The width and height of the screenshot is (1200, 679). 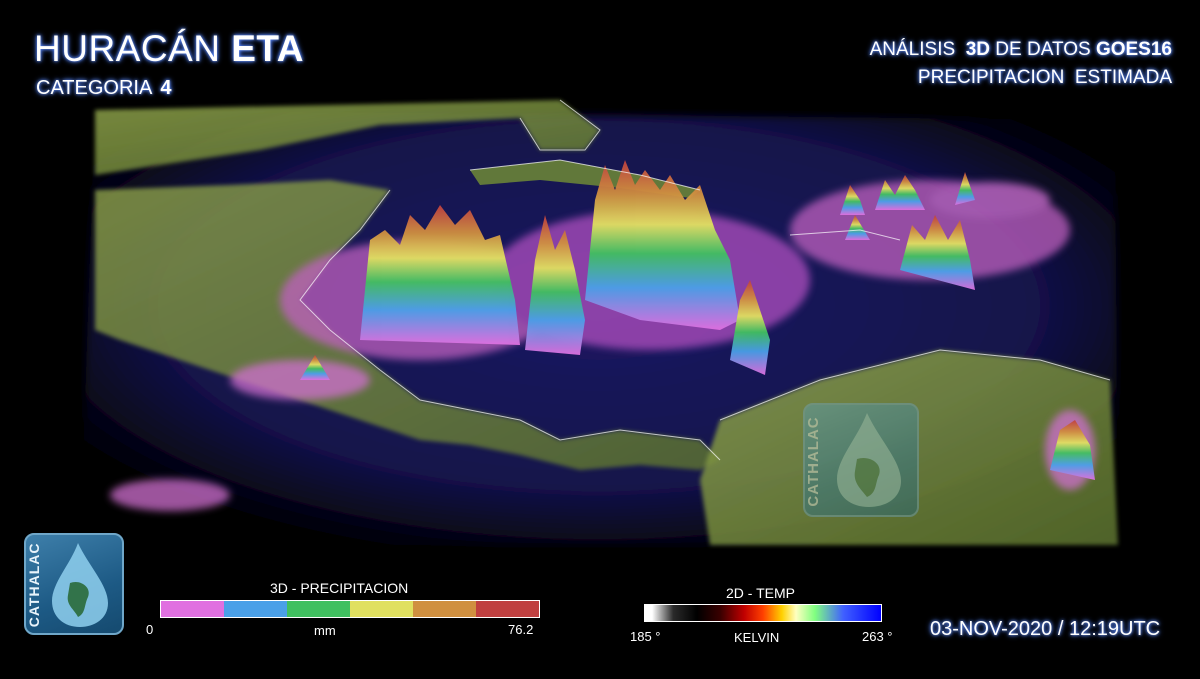 I want to click on precip-legend-title: 3D - PRECIPITACION, so click(x=339, y=588).